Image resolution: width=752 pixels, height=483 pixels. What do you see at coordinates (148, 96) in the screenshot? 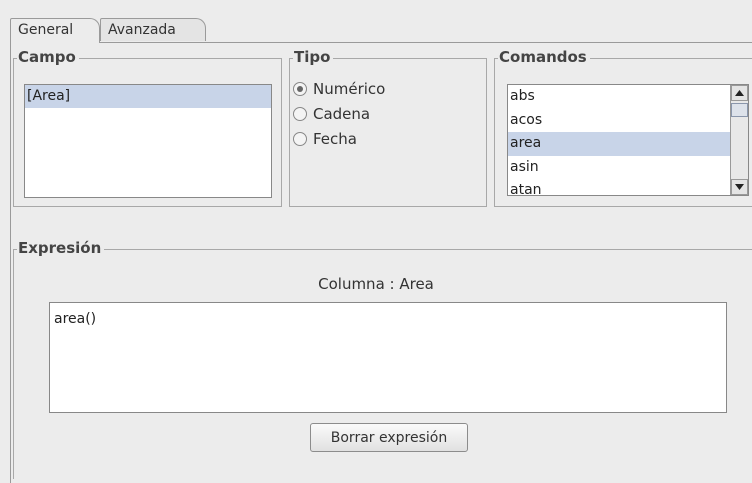
I see `campo-list-item: [Area]` at bounding box center [148, 96].